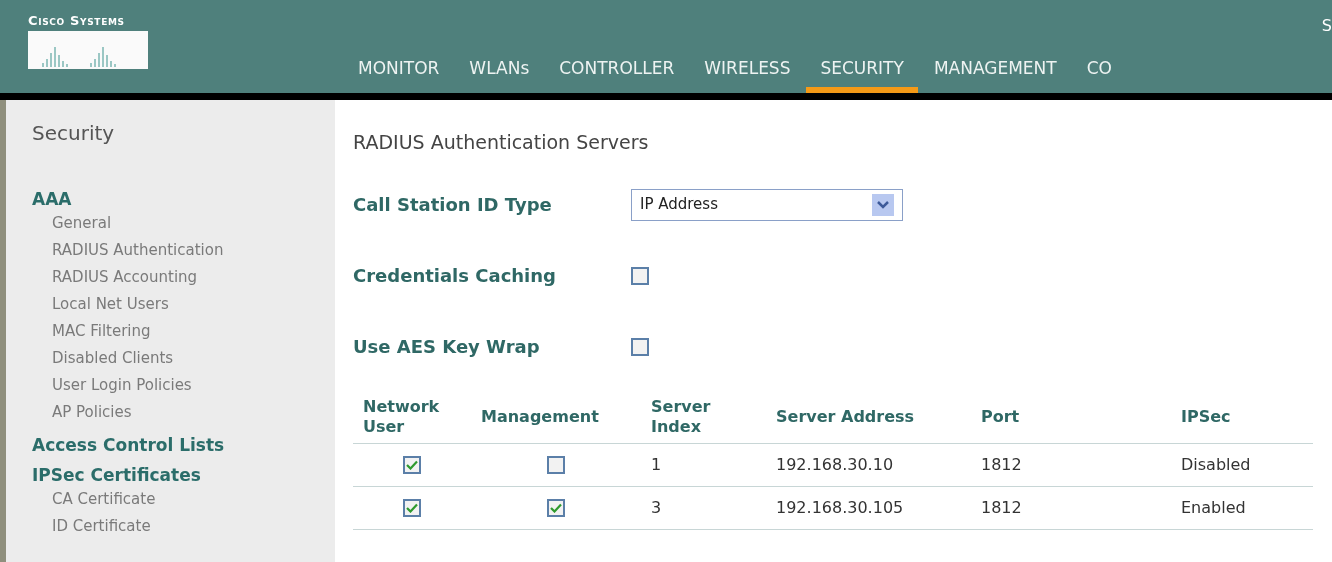  I want to click on nav-tab: CONTROLLER, so click(617, 74).